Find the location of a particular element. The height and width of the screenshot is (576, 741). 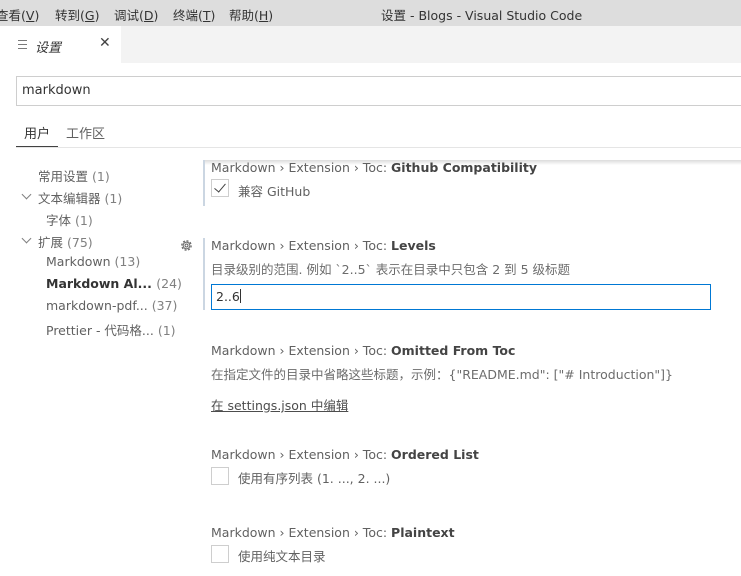

menu-terminal-mnemonic: T is located at coordinates (206, 15).